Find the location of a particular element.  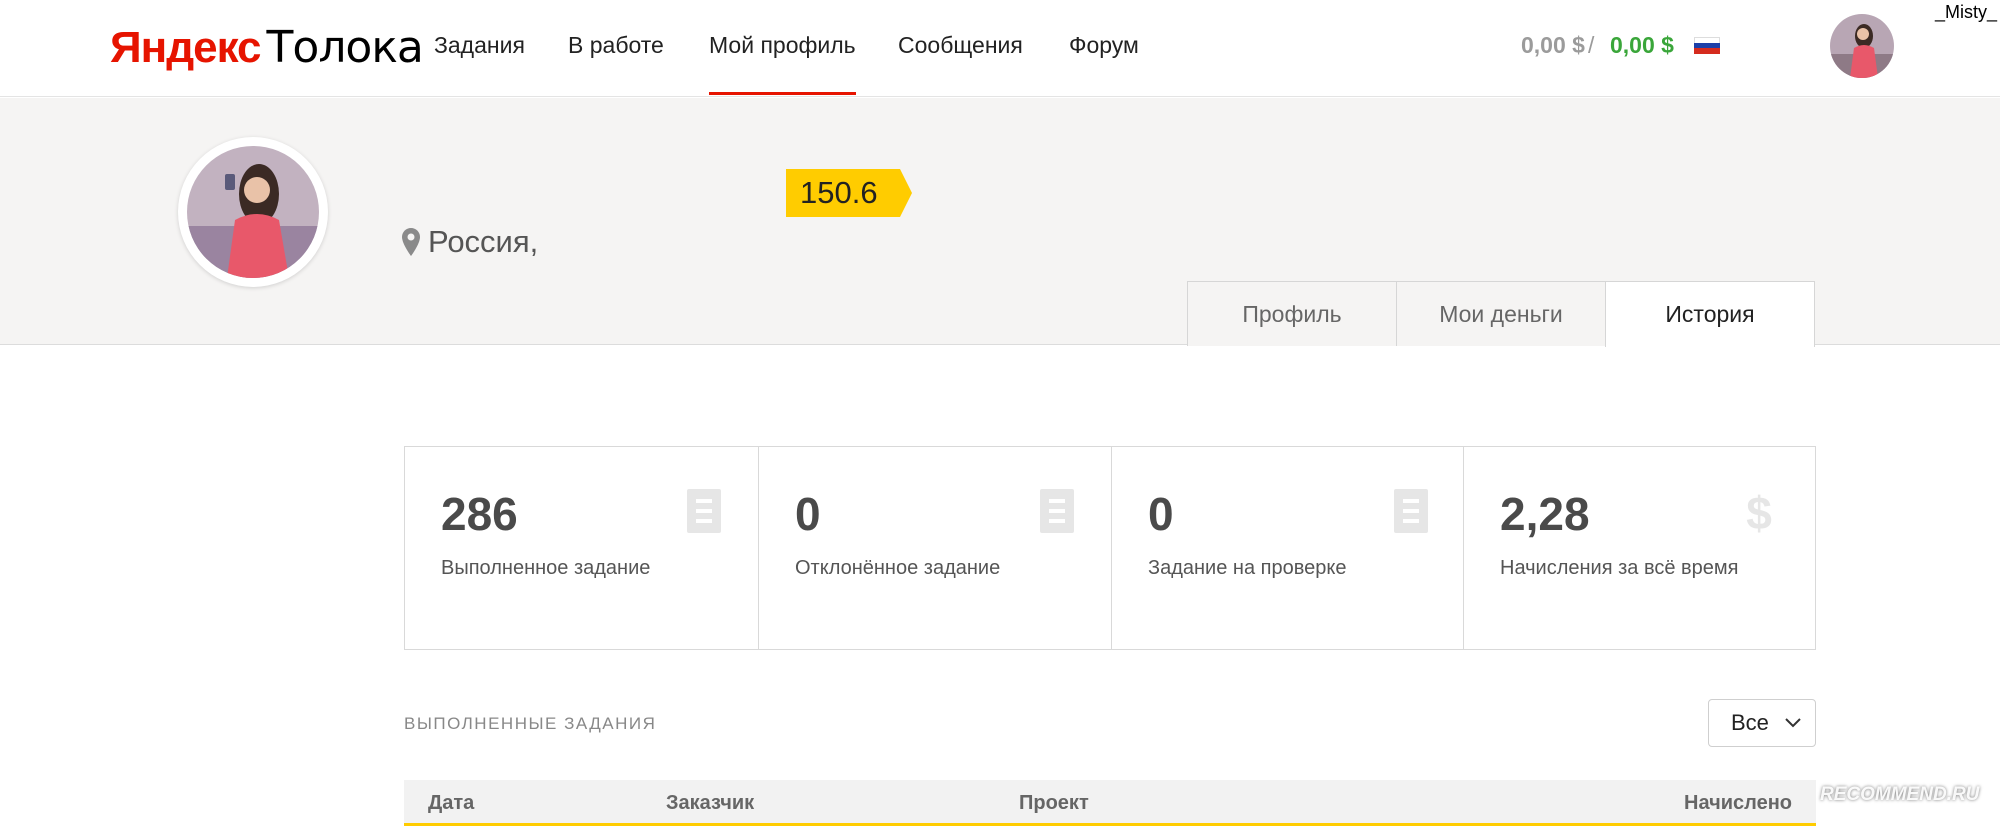

location-pin-icon is located at coordinates (411, 242).